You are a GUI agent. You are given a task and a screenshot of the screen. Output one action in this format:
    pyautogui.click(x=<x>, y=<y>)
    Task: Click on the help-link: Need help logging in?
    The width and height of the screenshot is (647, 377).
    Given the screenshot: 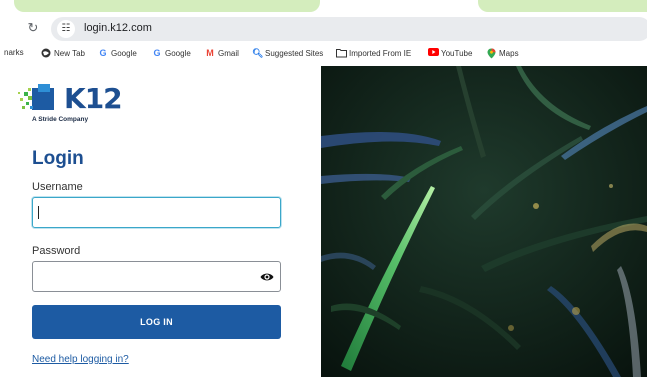 What is the action you would take?
    pyautogui.click(x=80, y=359)
    